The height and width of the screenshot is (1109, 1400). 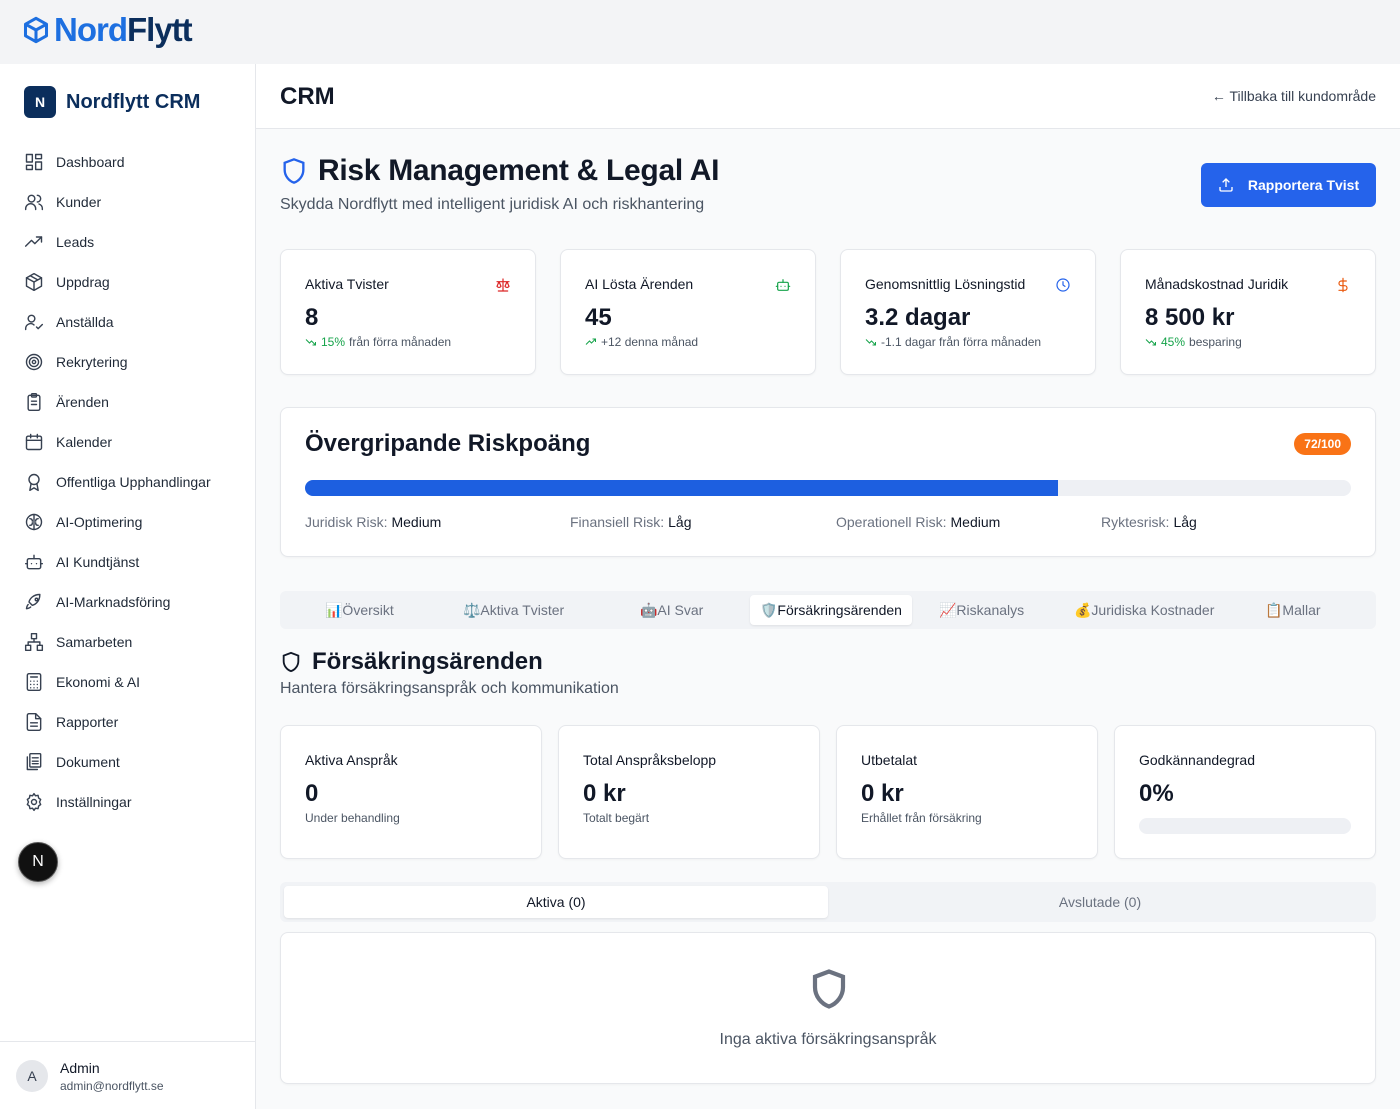 I want to click on sidebar-item-uppdrag: Uppdrag, so click(x=127, y=282).